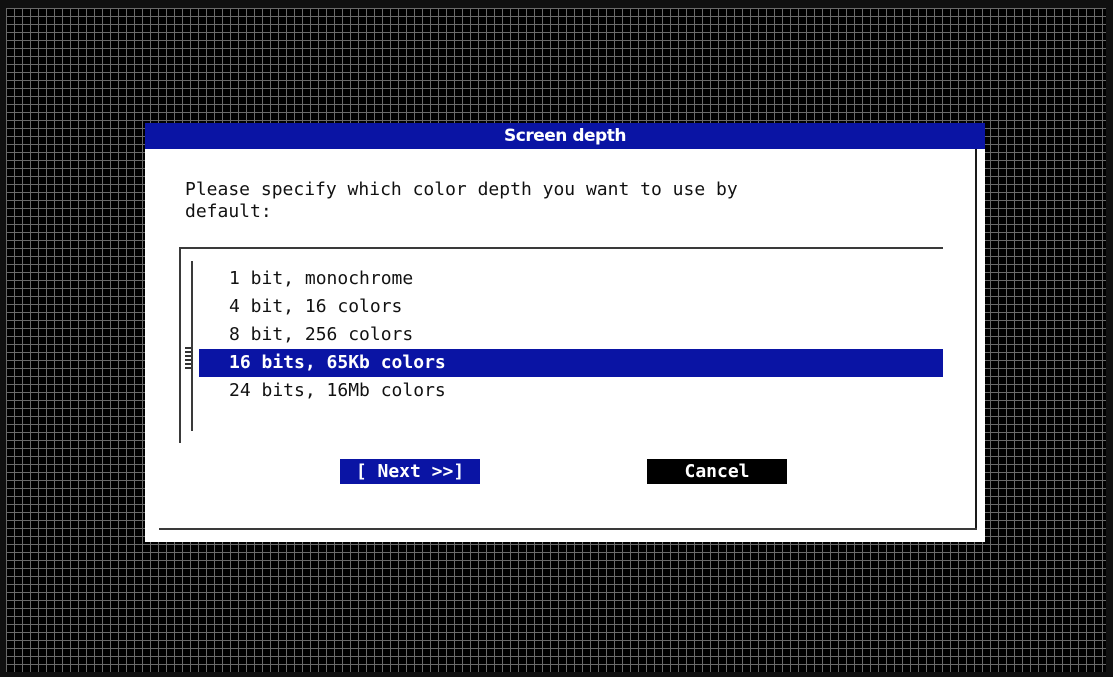 Image resolution: width=1113 pixels, height=677 pixels. I want to click on dialog-bottom-divider, so click(568, 529).